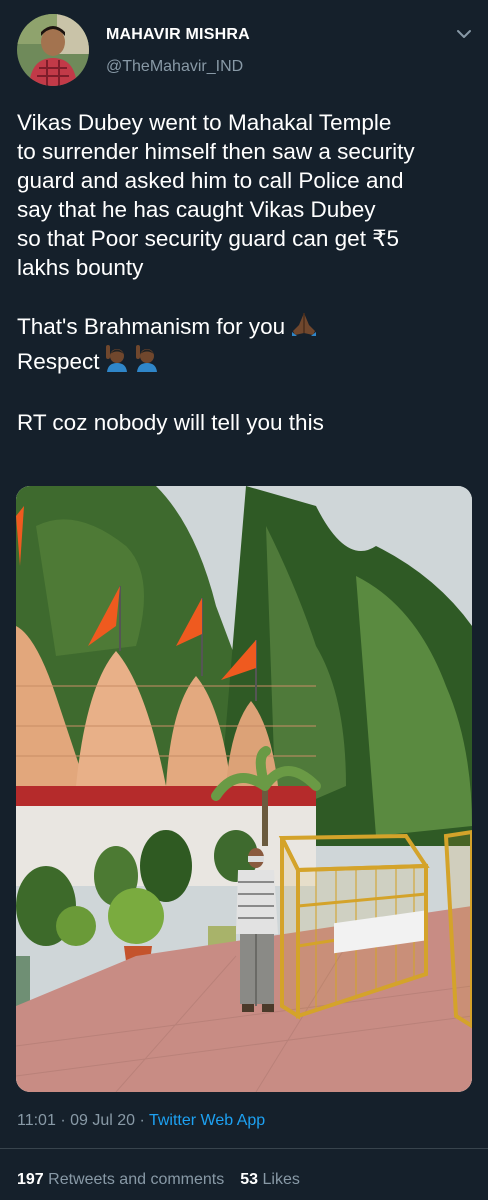 The width and height of the screenshot is (488, 1200). I want to click on likes-count: 53, so click(249, 1179).